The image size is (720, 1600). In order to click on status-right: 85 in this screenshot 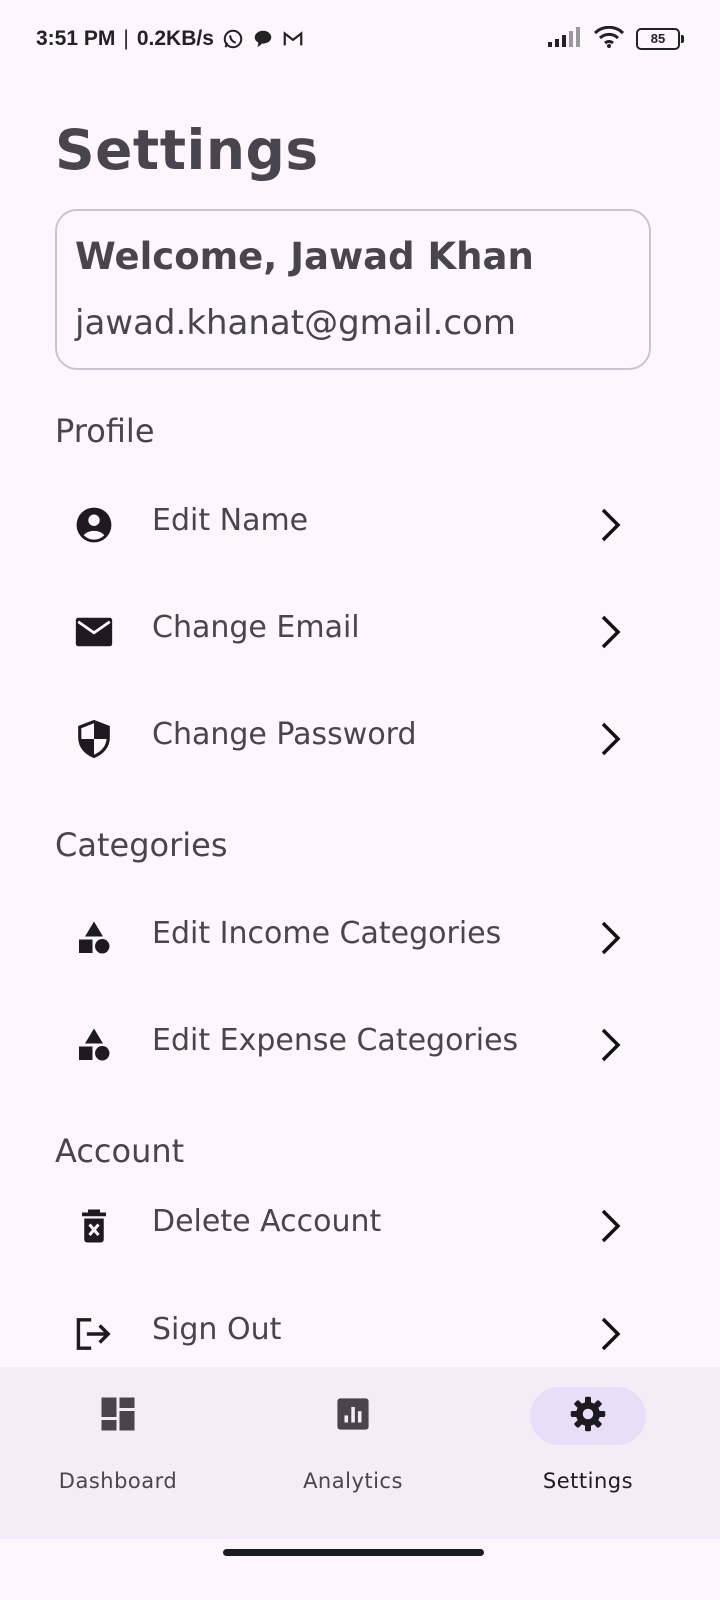, I will do `click(616, 38)`.